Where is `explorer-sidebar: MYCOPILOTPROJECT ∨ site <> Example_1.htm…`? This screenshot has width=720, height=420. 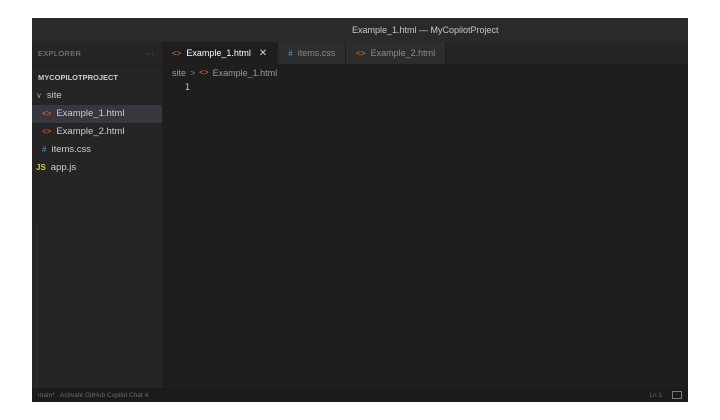 explorer-sidebar: MYCOPILOTPROJECT ∨ site <> Example_1.htm… is located at coordinates (97, 233).